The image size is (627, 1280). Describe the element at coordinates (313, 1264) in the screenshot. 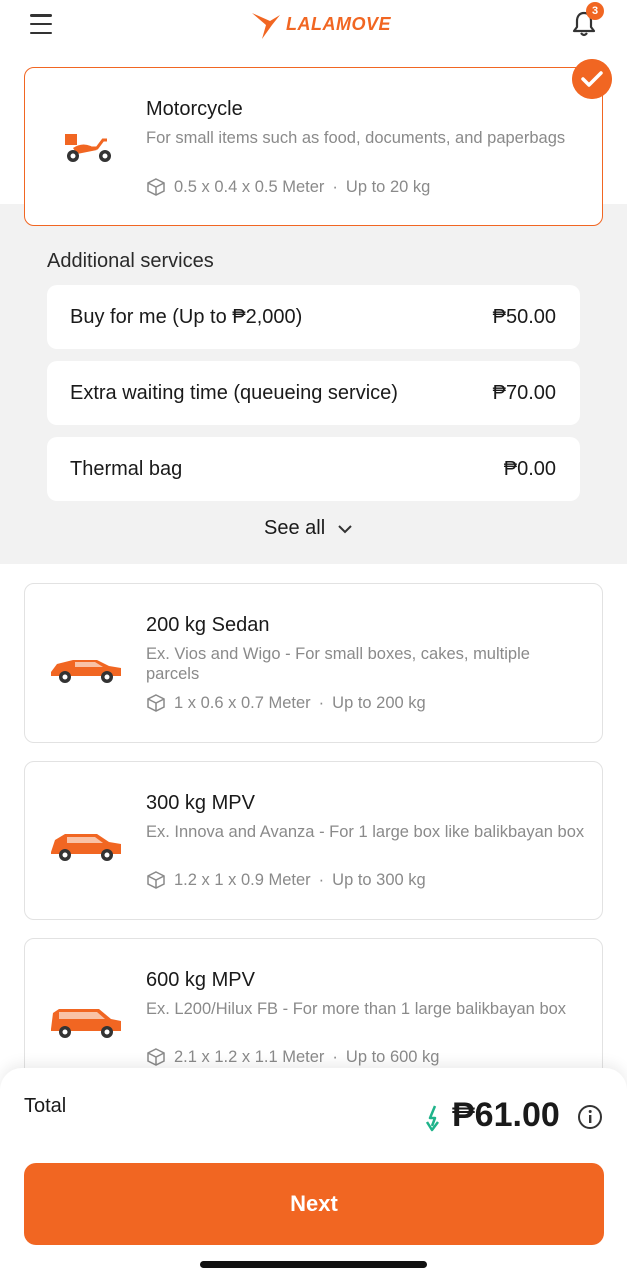

I see `home-indicator` at that location.